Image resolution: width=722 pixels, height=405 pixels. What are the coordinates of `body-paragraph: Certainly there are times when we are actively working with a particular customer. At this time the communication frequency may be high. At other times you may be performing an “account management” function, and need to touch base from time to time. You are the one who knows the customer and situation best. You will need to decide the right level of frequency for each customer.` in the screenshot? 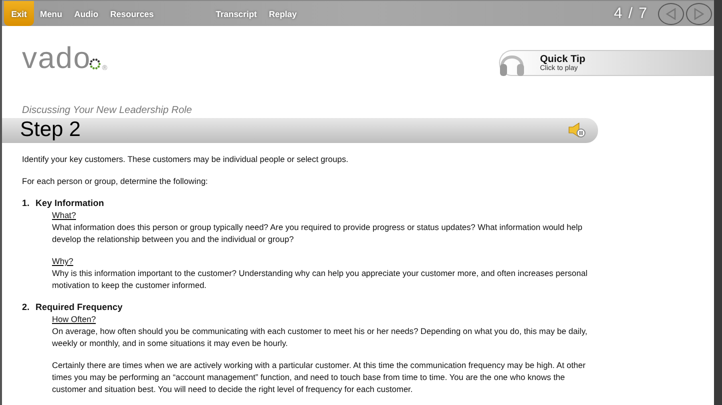 It's located at (319, 376).